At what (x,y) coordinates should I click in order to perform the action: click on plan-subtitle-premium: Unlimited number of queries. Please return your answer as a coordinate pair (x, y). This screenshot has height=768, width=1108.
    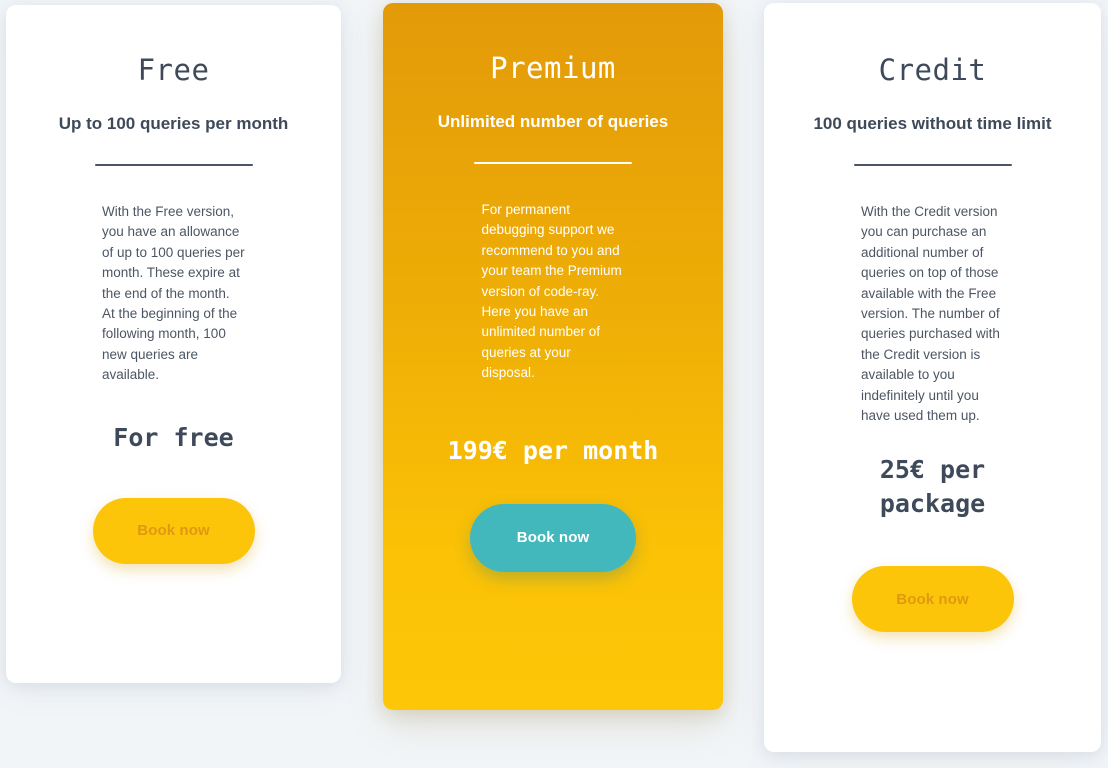
    Looking at the image, I should click on (553, 121).